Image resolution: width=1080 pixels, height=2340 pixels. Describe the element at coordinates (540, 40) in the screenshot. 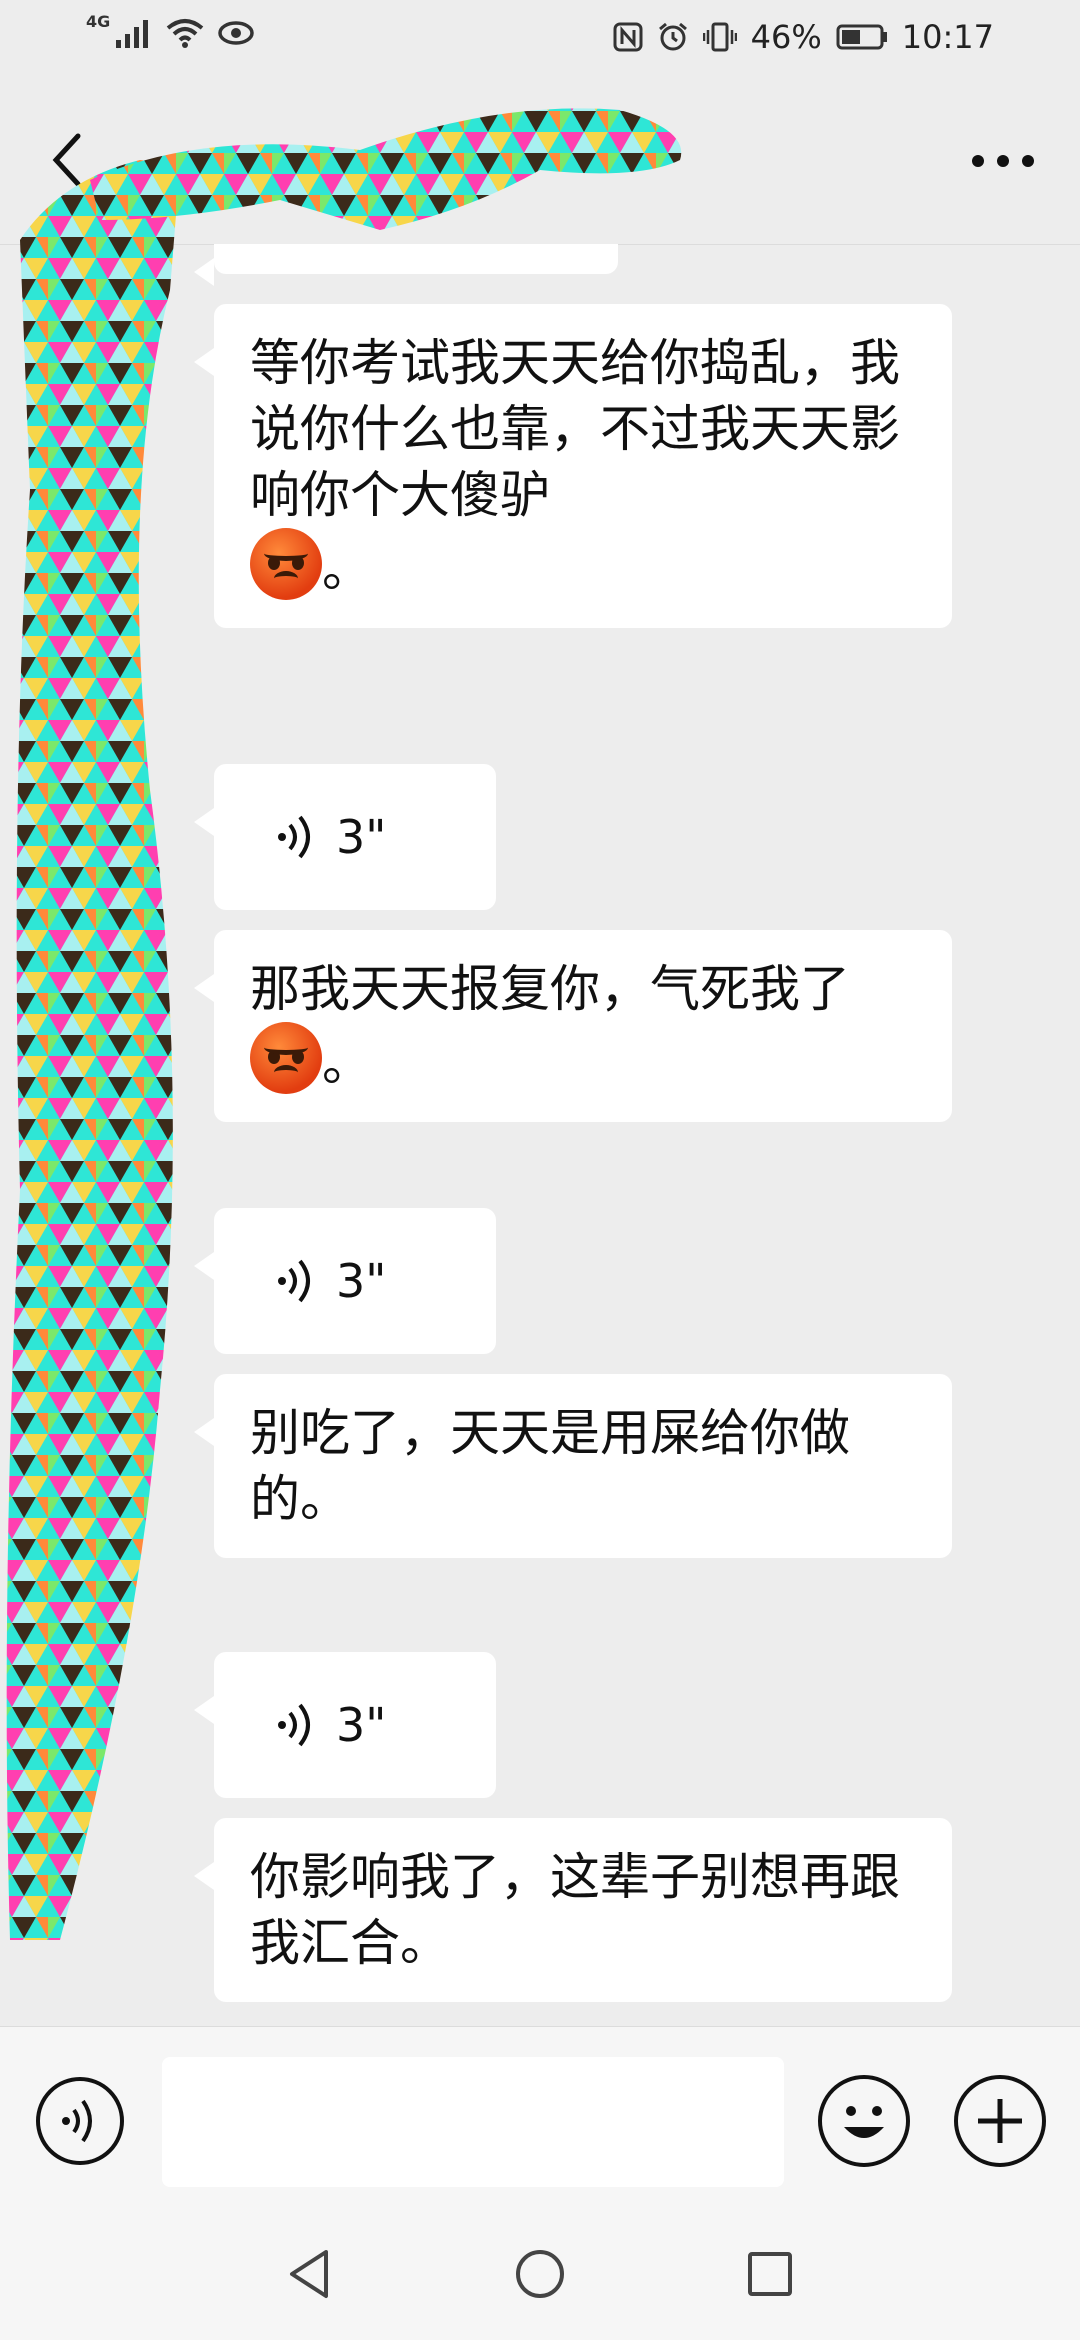

I see `status-bar: 4G 46% 10:17` at that location.